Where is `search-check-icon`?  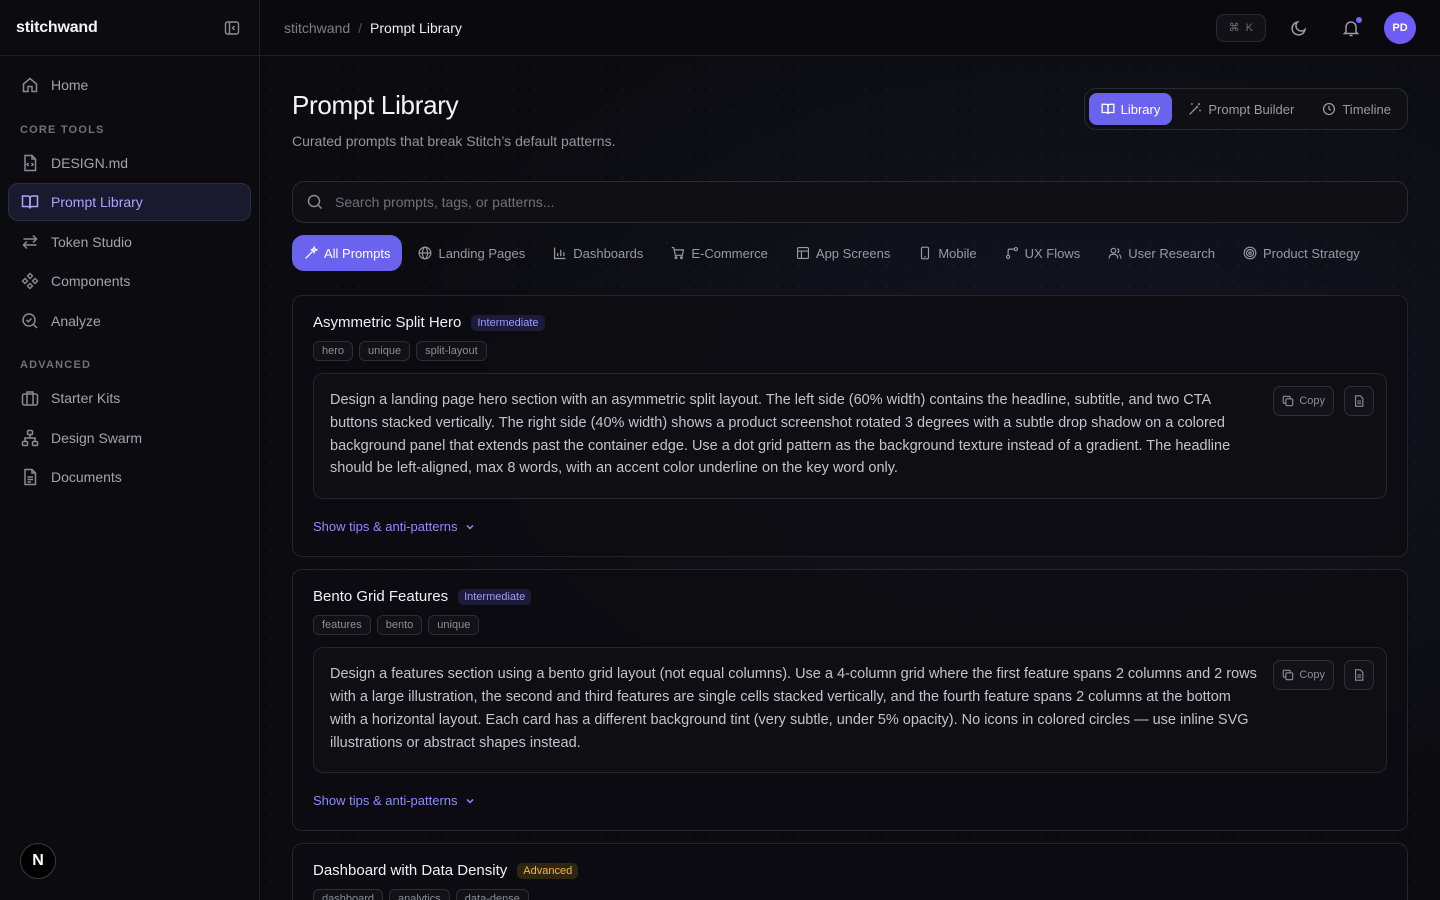
search-check-icon is located at coordinates (30, 321).